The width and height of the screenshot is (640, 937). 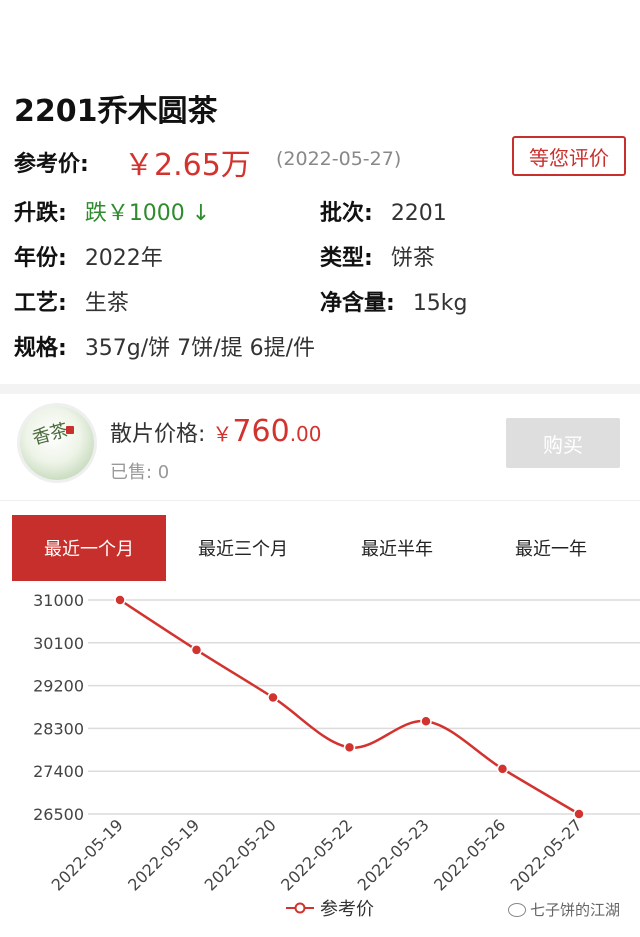 What do you see at coordinates (377, 256) in the screenshot?
I see `attr-type: 类型: 饼茶` at bounding box center [377, 256].